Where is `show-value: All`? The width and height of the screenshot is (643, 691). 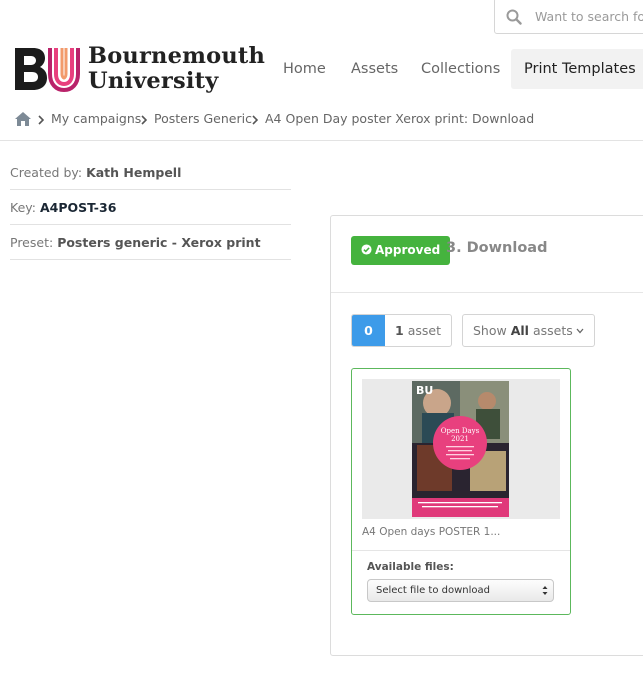
show-value: All is located at coordinates (519, 330).